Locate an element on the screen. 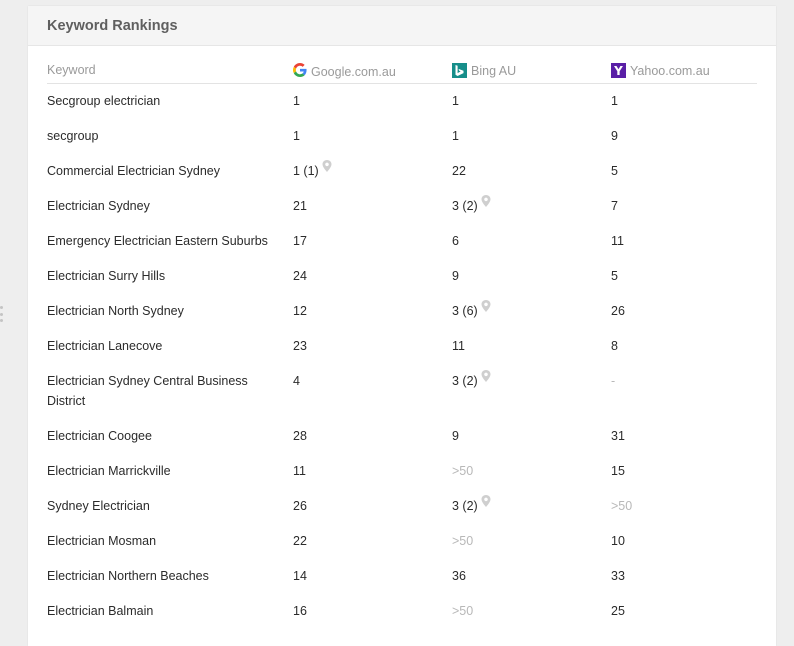 The image size is (794, 646). google-rank-cell: 24 is located at coordinates (300, 276).